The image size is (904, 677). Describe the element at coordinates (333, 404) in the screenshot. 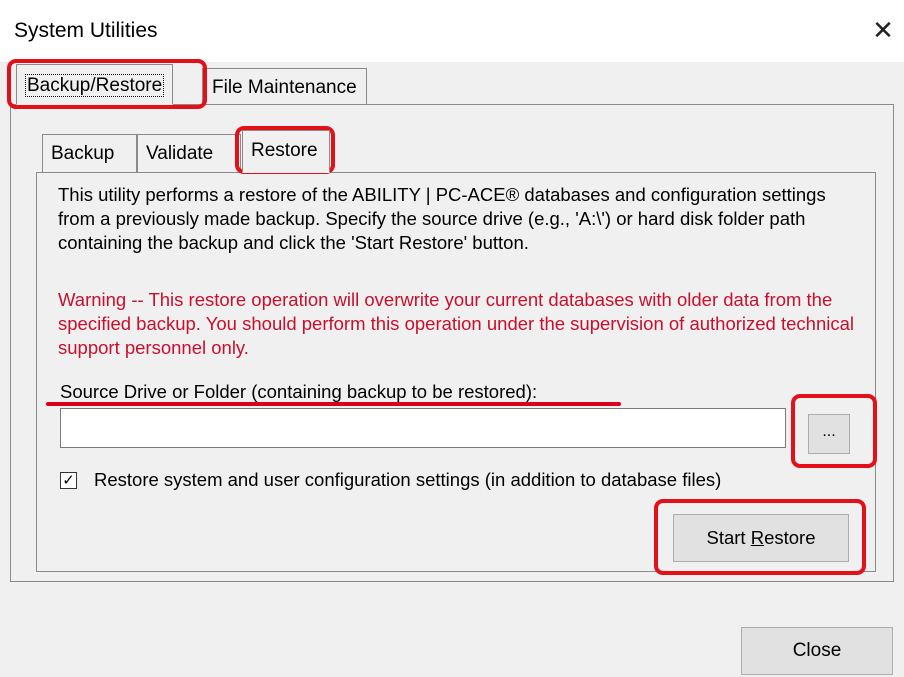

I see `source-label-underline` at that location.